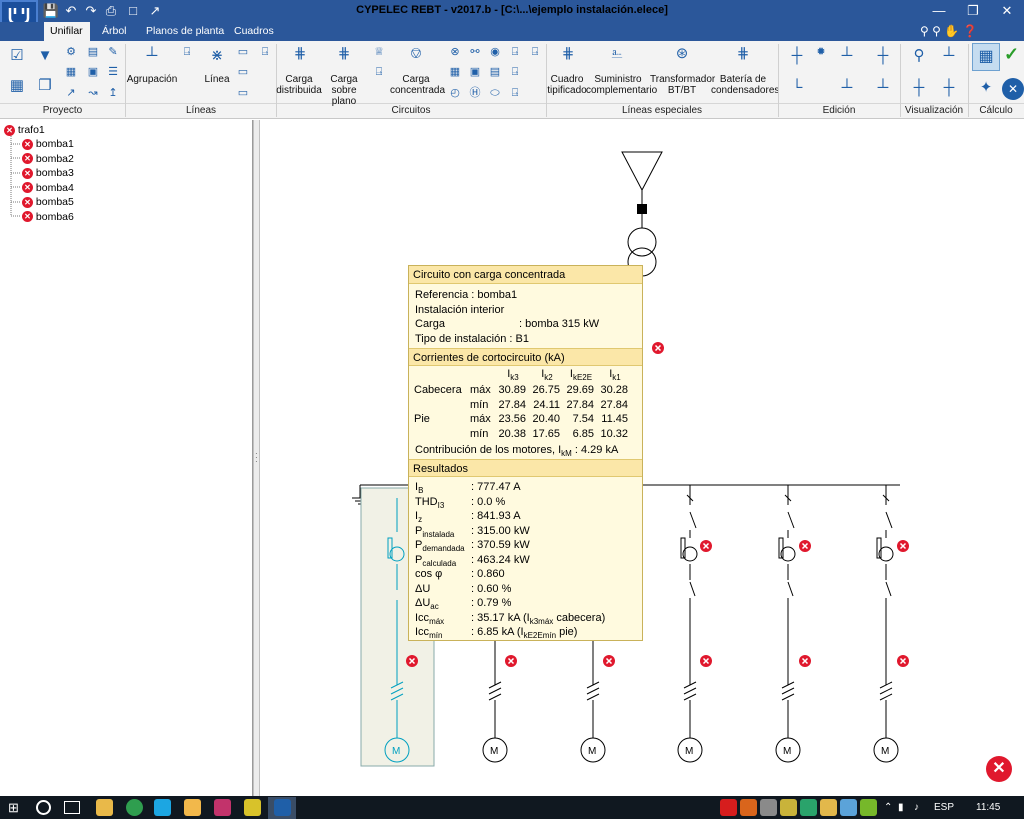 Image resolution: width=1024 pixels, height=819 pixels. I want to click on linea-button: Línea, so click(217, 79).